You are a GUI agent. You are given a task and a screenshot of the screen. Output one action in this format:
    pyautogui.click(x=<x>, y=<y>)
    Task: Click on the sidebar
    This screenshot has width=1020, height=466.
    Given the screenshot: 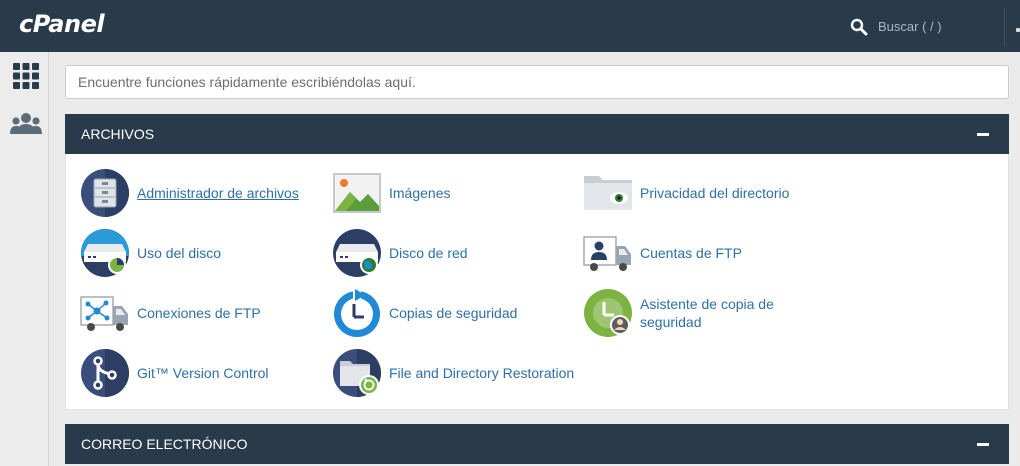 What is the action you would take?
    pyautogui.click(x=24, y=259)
    